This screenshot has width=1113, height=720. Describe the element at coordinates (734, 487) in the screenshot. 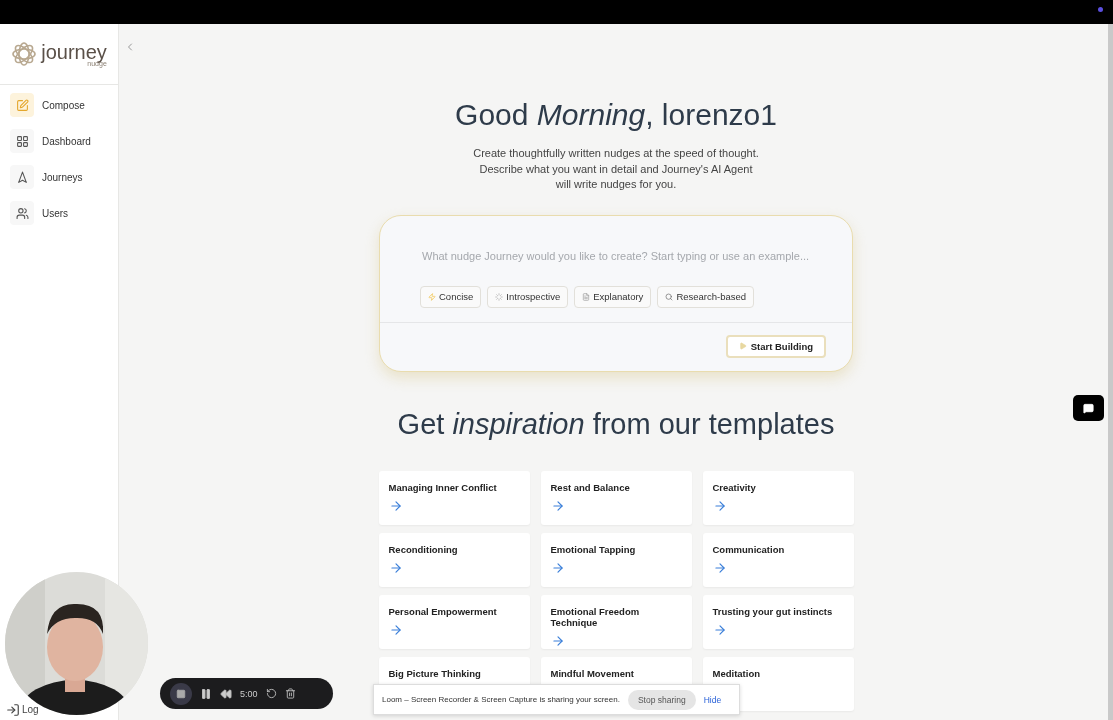

I see `template-title: Creativity` at that location.